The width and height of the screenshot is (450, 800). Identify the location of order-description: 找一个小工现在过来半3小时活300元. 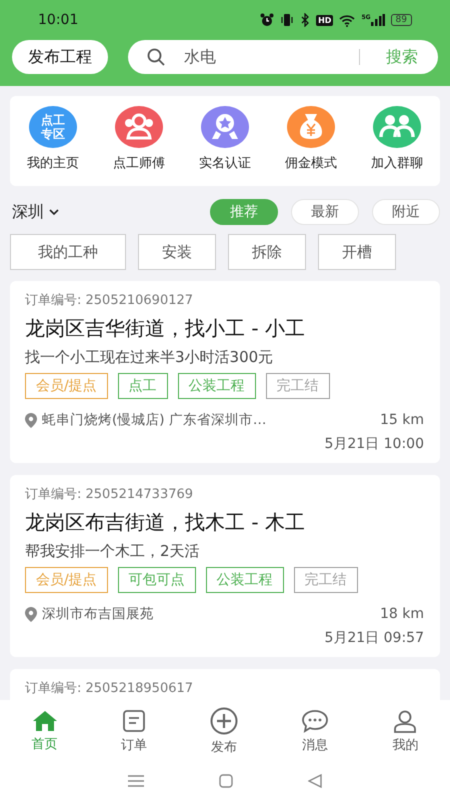
(149, 357).